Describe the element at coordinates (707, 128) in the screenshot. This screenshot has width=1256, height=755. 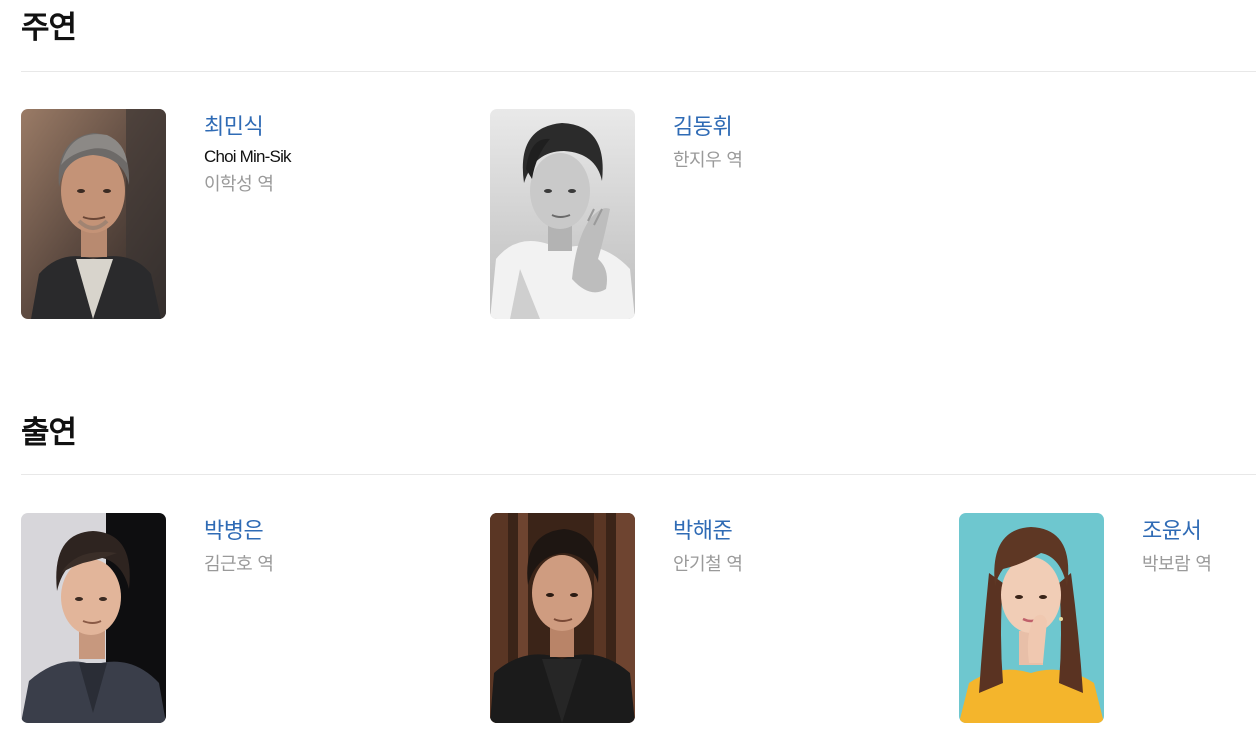
I see `actor-name-link: 김동휘` at that location.